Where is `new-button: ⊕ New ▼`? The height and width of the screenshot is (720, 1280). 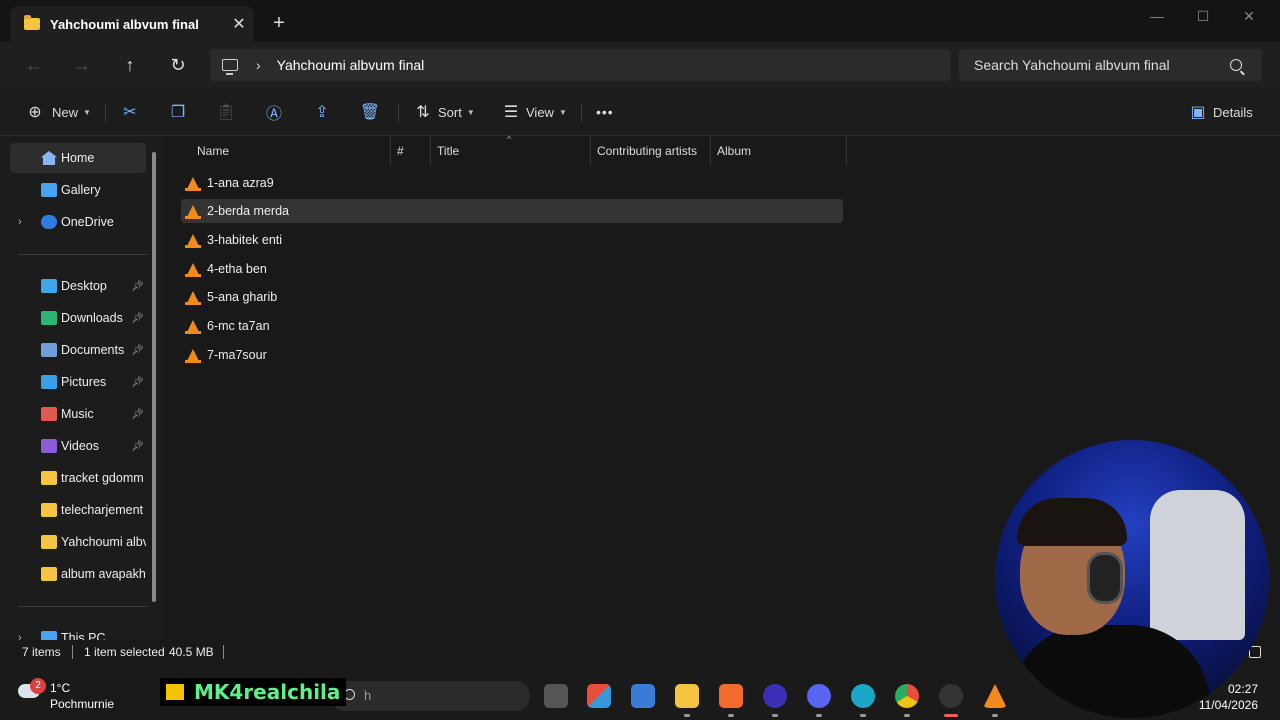 new-button: ⊕ New ▼ is located at coordinates (57, 112).